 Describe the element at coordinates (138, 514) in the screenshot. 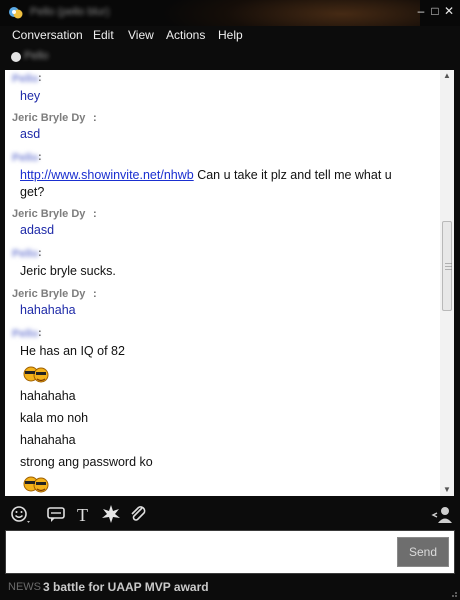

I see `attach-file-icon` at that location.